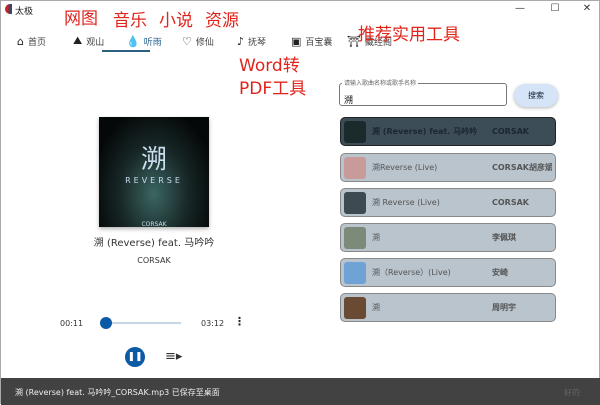  I want to click on result-artist: CORSAK胡彦斌, so click(522, 167).